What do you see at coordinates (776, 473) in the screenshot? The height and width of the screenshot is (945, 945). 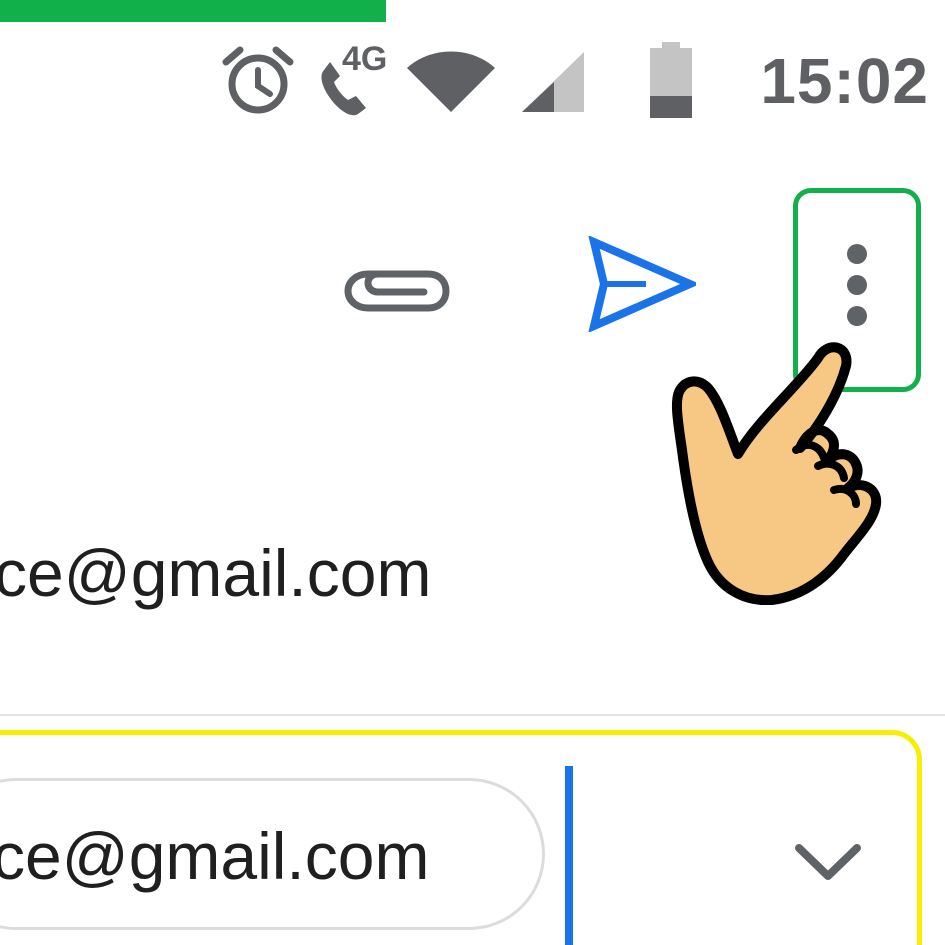 I see `hand-pointer-icon` at bounding box center [776, 473].